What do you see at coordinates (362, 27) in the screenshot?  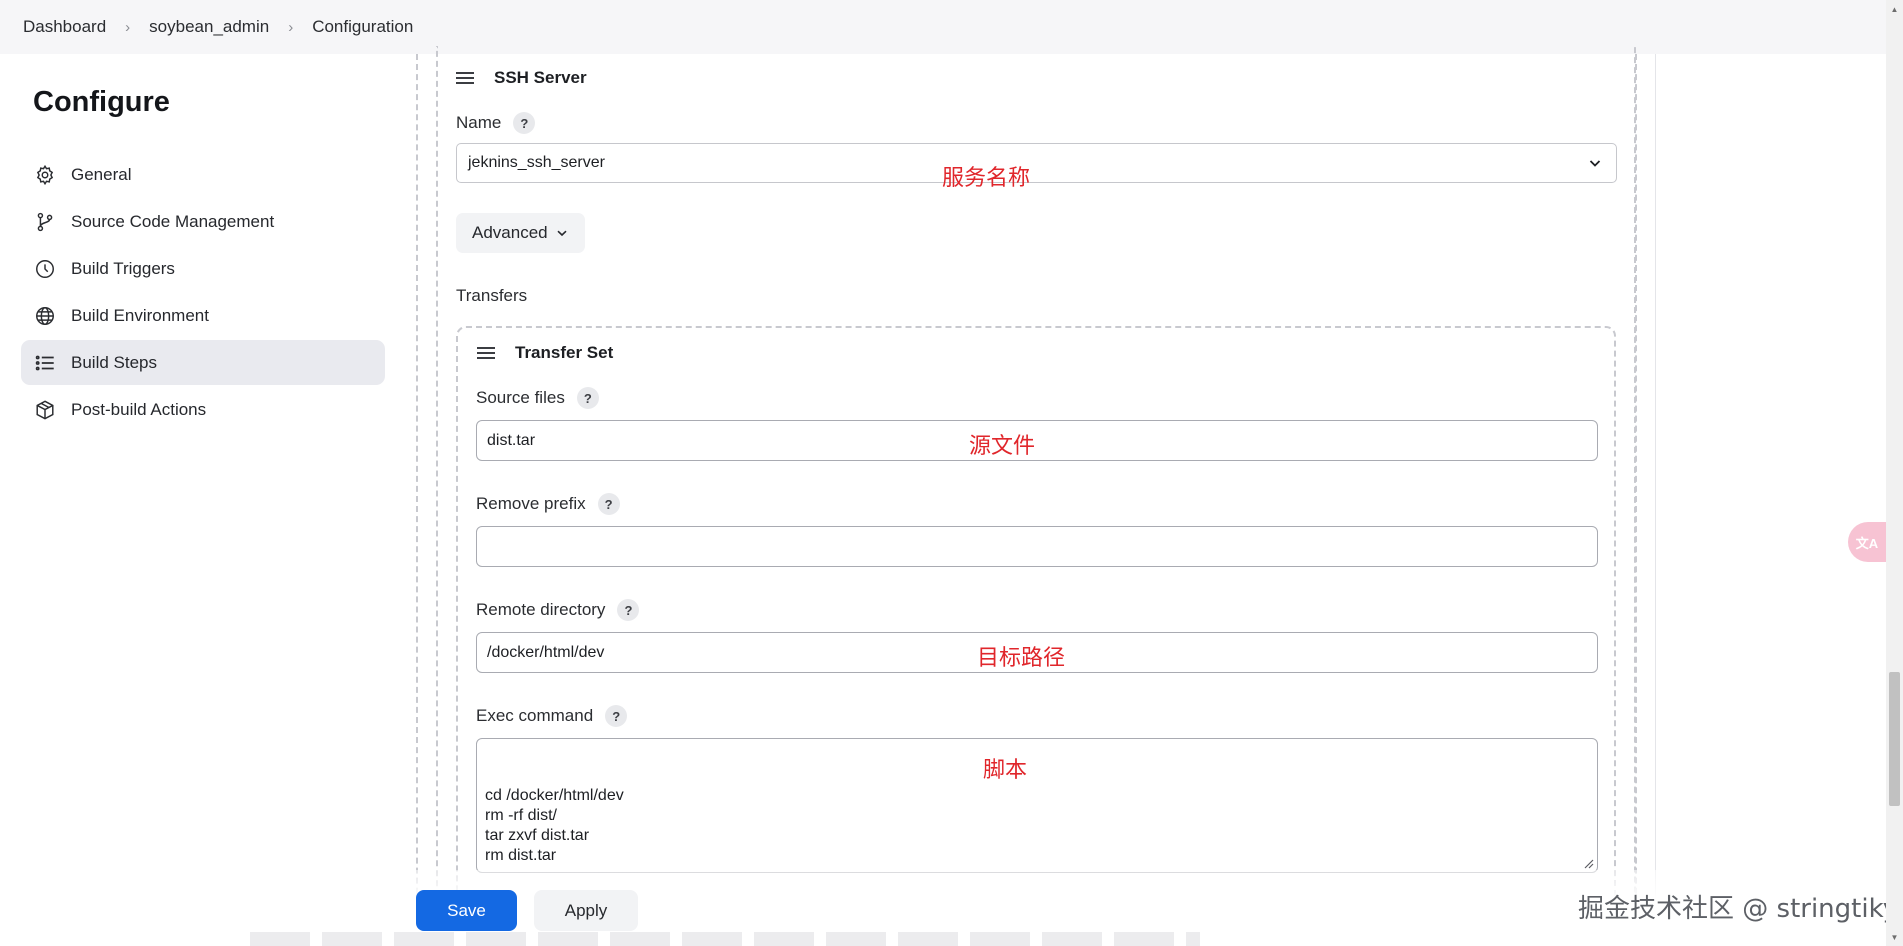 I see `breadcrumb-configuration: Configuration` at bounding box center [362, 27].